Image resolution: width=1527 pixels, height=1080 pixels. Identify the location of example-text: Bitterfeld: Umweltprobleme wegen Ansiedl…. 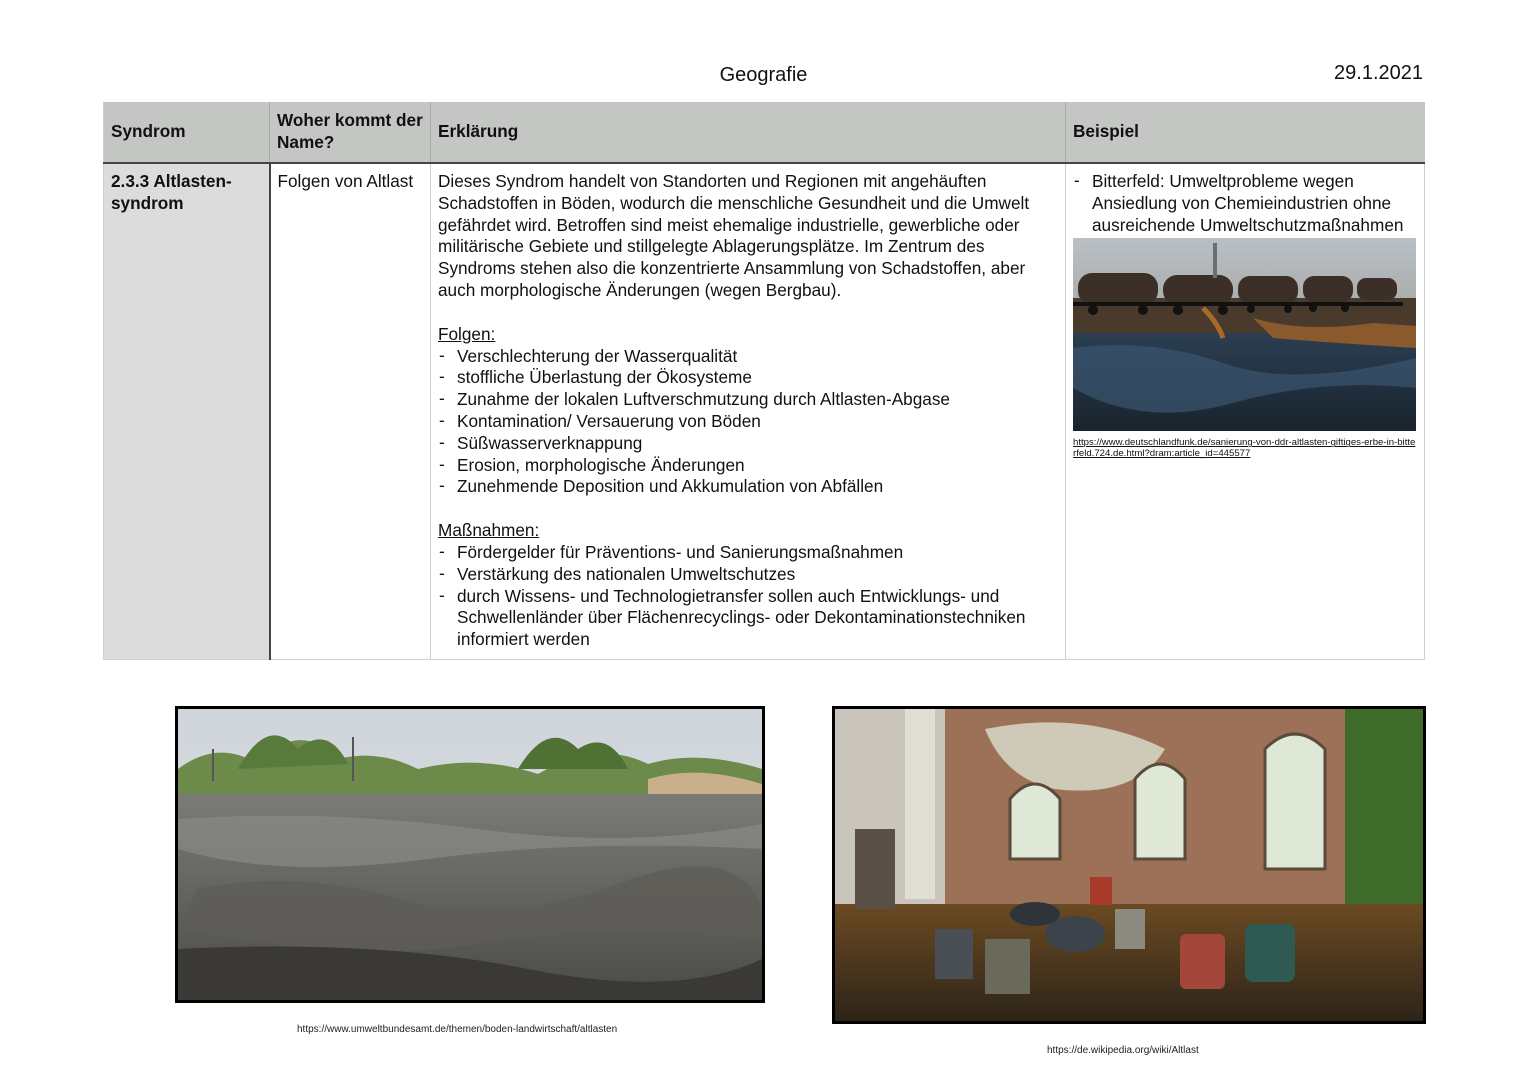
(1245, 203).